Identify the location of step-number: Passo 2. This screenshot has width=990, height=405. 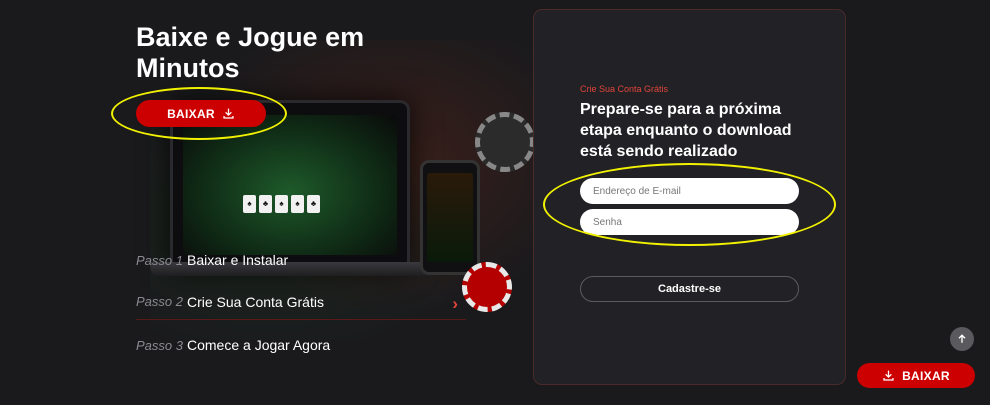
(159, 301).